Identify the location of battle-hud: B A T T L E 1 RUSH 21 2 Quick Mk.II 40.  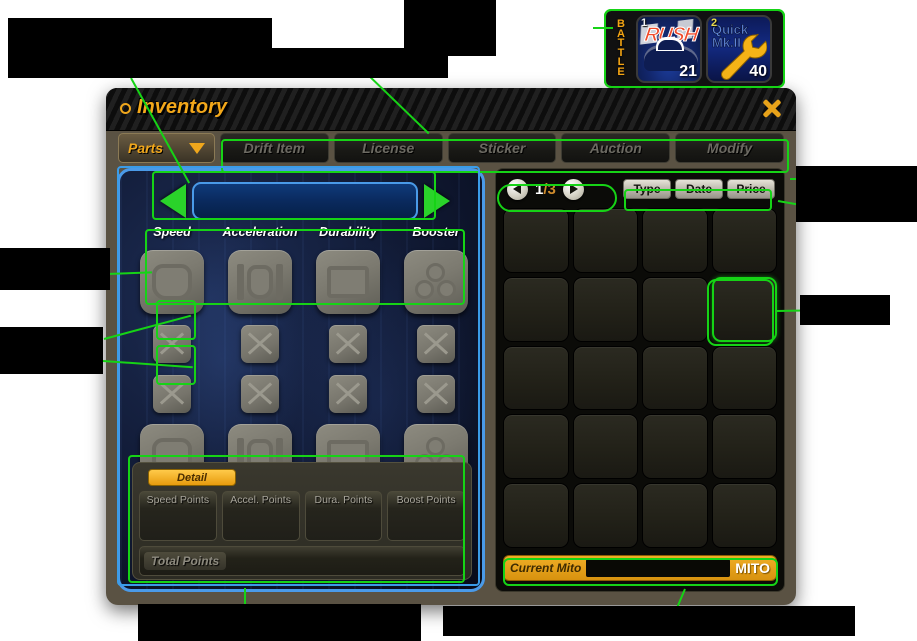
(694, 48).